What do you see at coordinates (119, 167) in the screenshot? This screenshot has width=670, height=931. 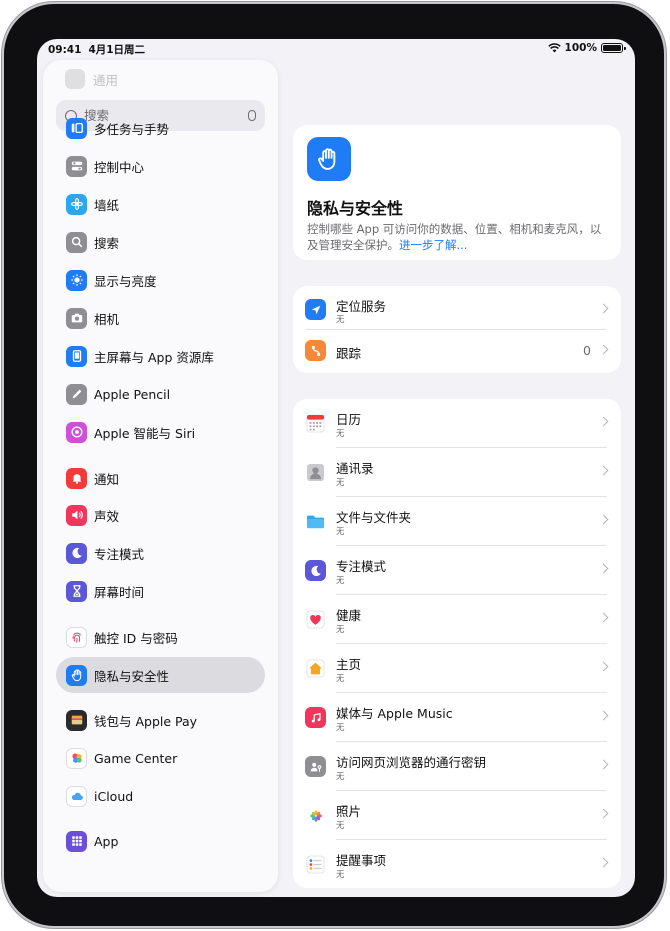 I see `sidebar-item-label: 控制中心` at bounding box center [119, 167].